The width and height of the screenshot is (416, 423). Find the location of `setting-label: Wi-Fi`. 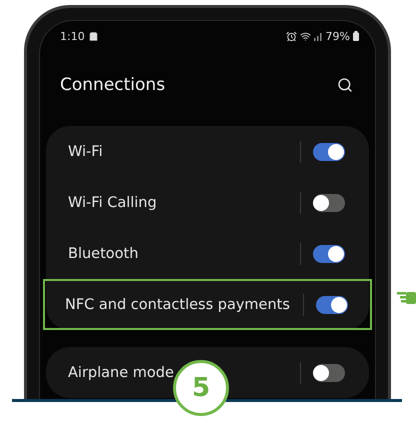

setting-label: Wi-Fi is located at coordinates (86, 152).